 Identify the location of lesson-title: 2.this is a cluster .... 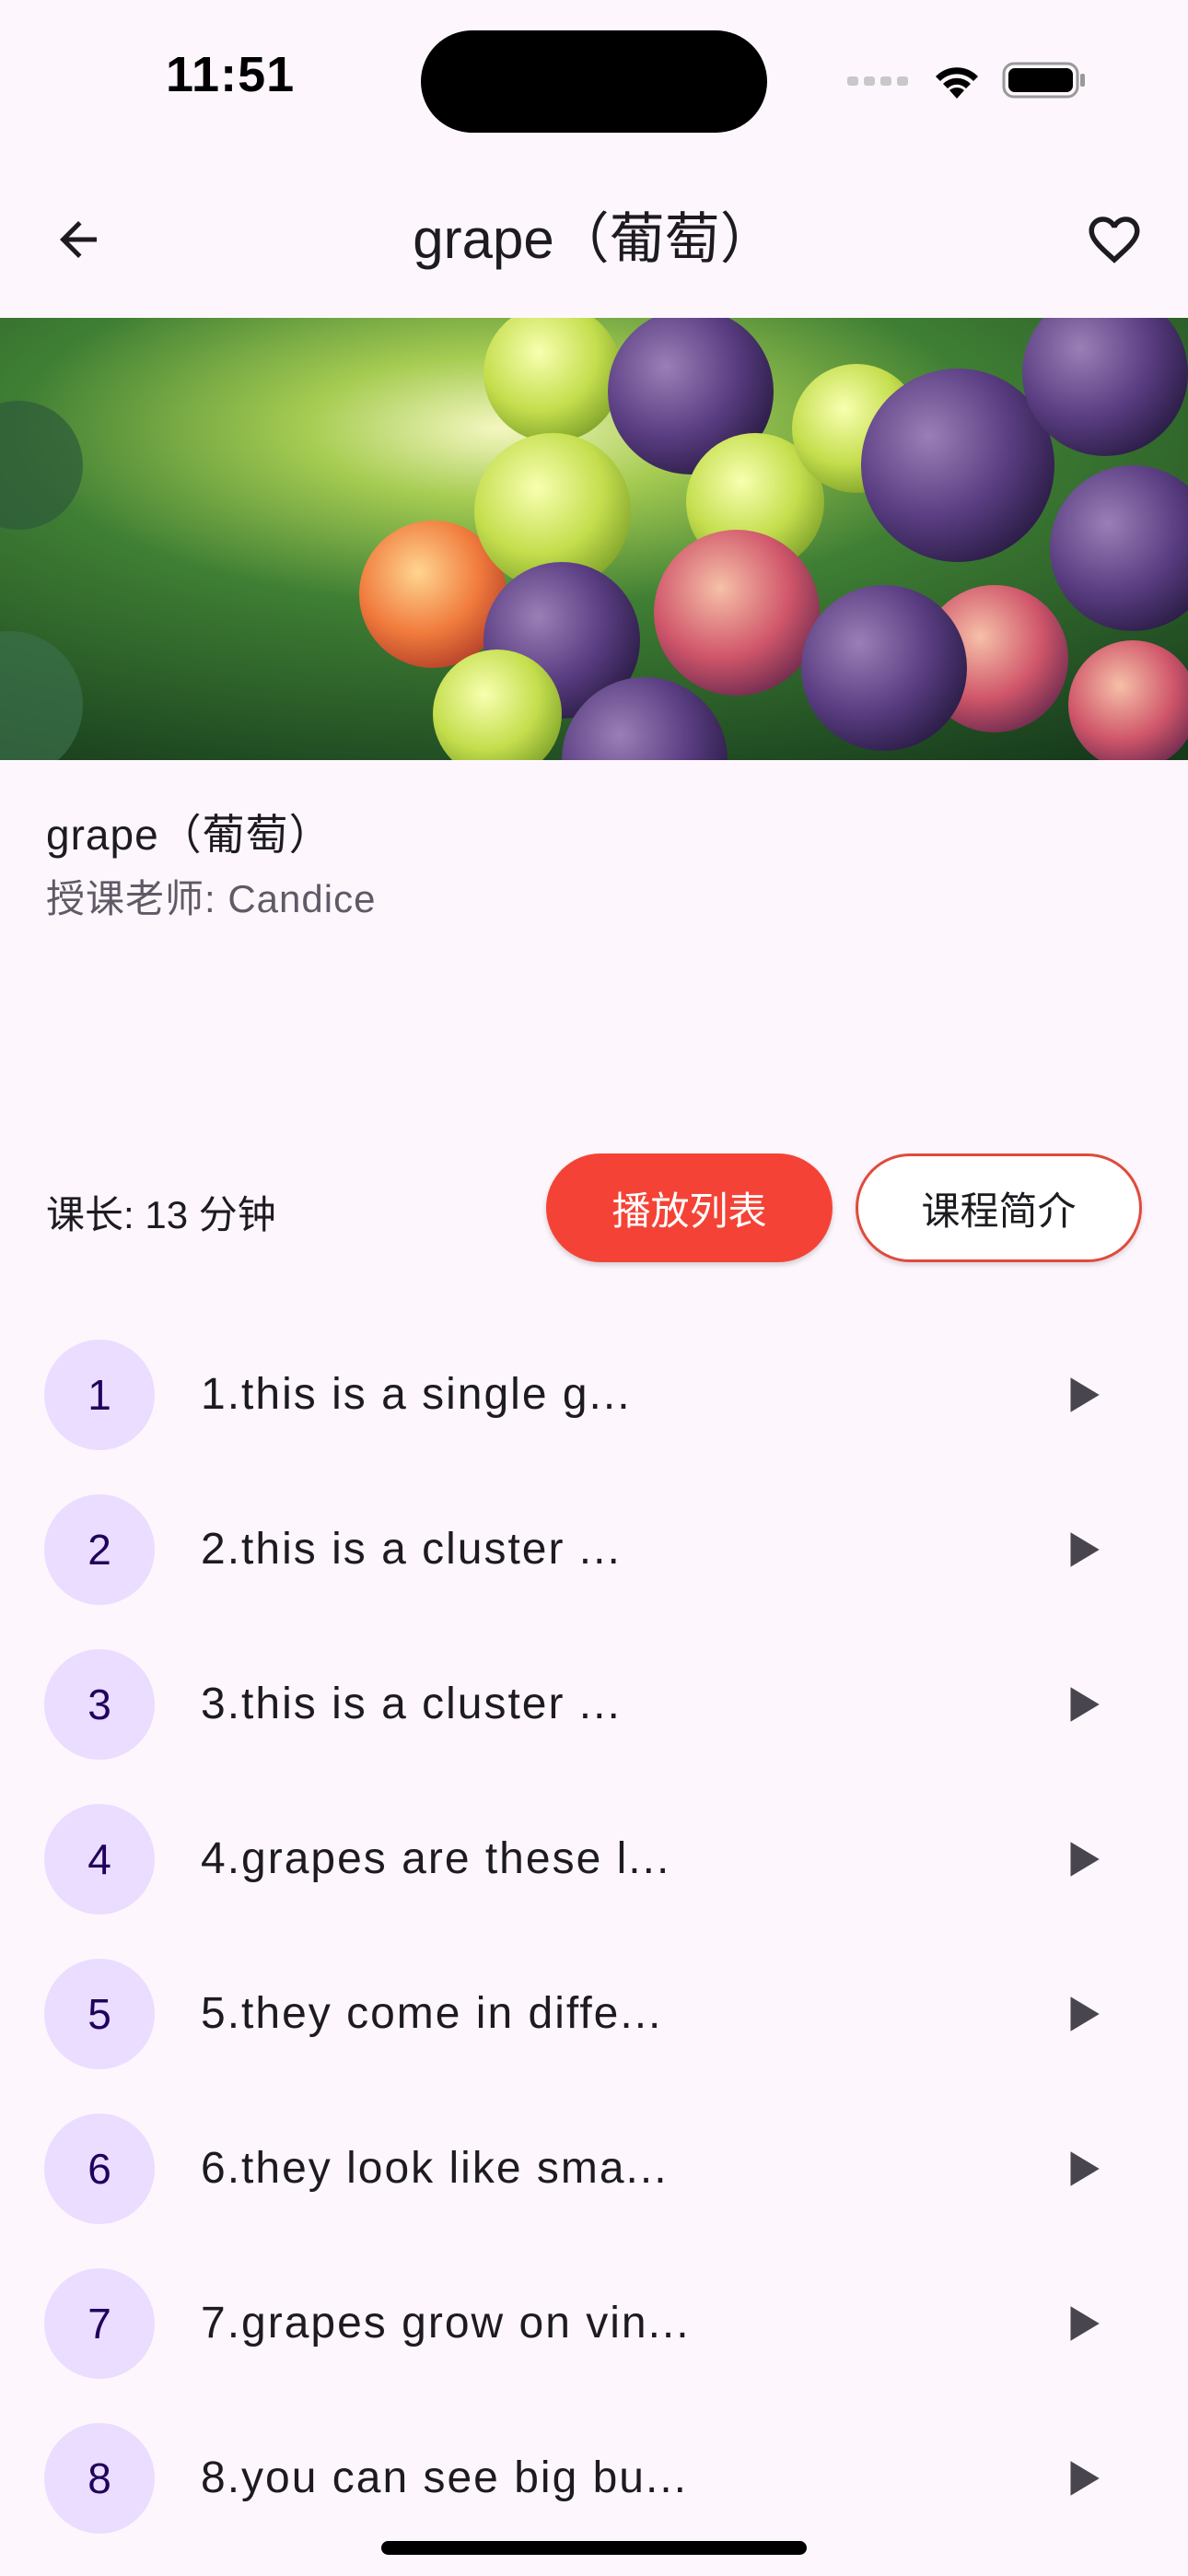
(411, 1549).